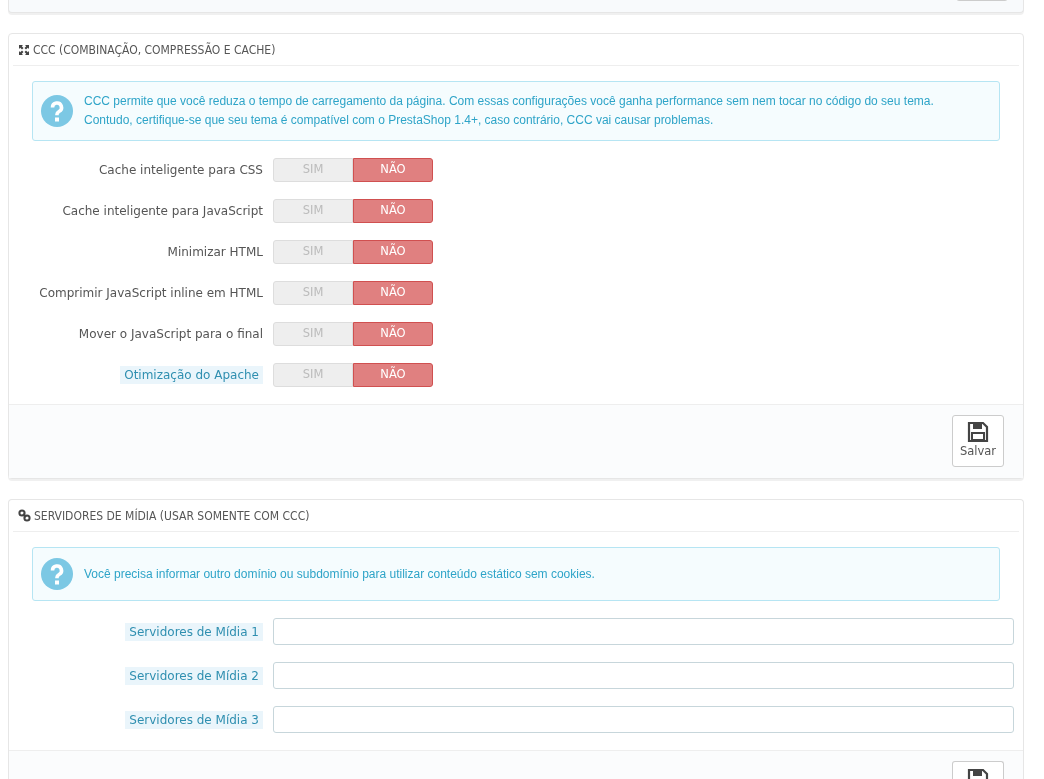  I want to click on help-label: Servidores de Mídia 3, so click(194, 719).